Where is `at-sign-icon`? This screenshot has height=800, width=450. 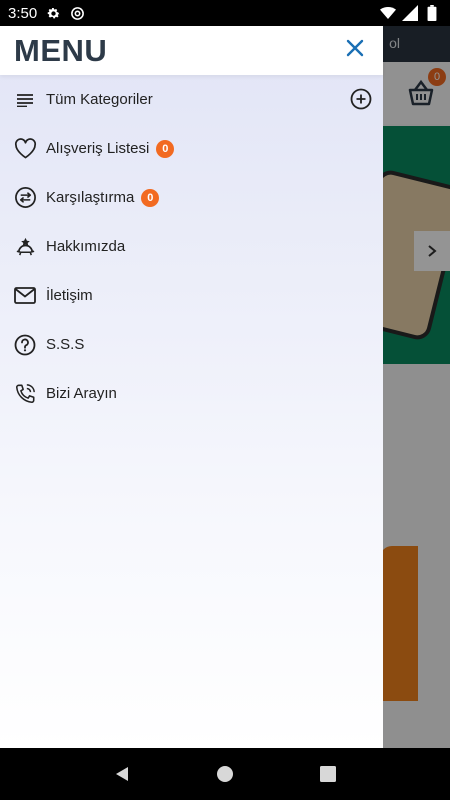
at-sign-icon is located at coordinates (77, 13).